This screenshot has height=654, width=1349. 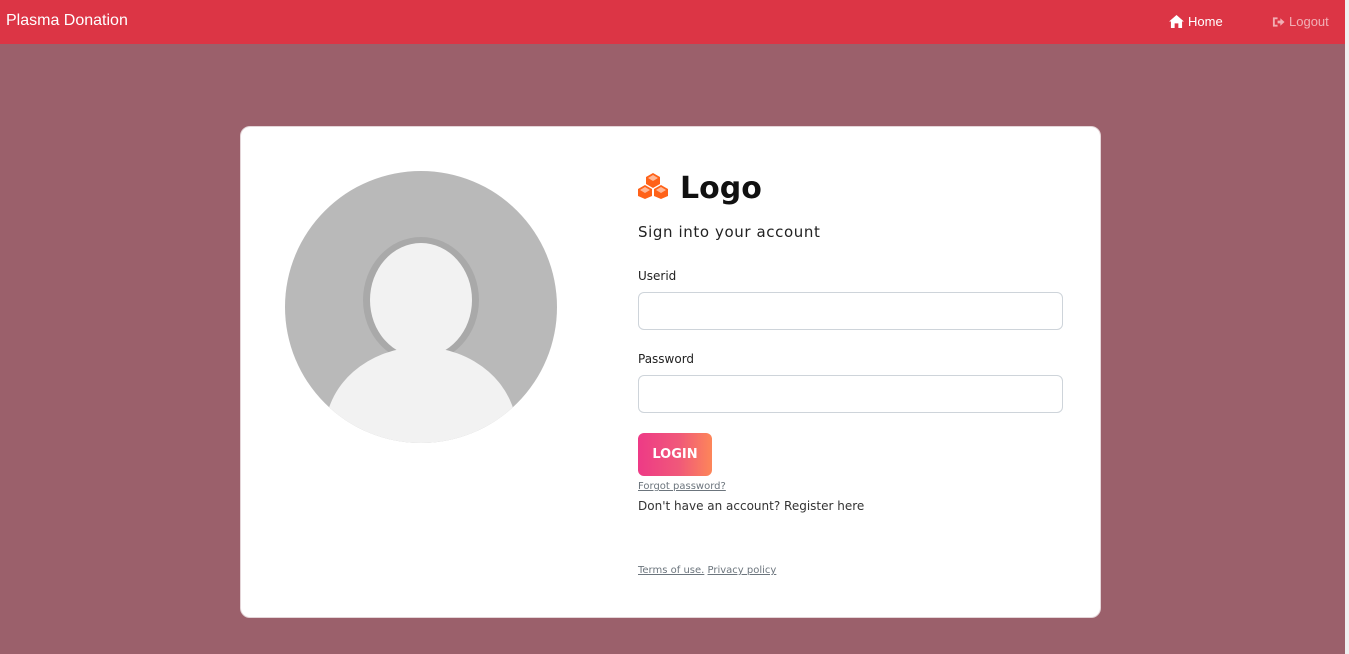 I want to click on page-scrollbar, so click(x=1347, y=327).